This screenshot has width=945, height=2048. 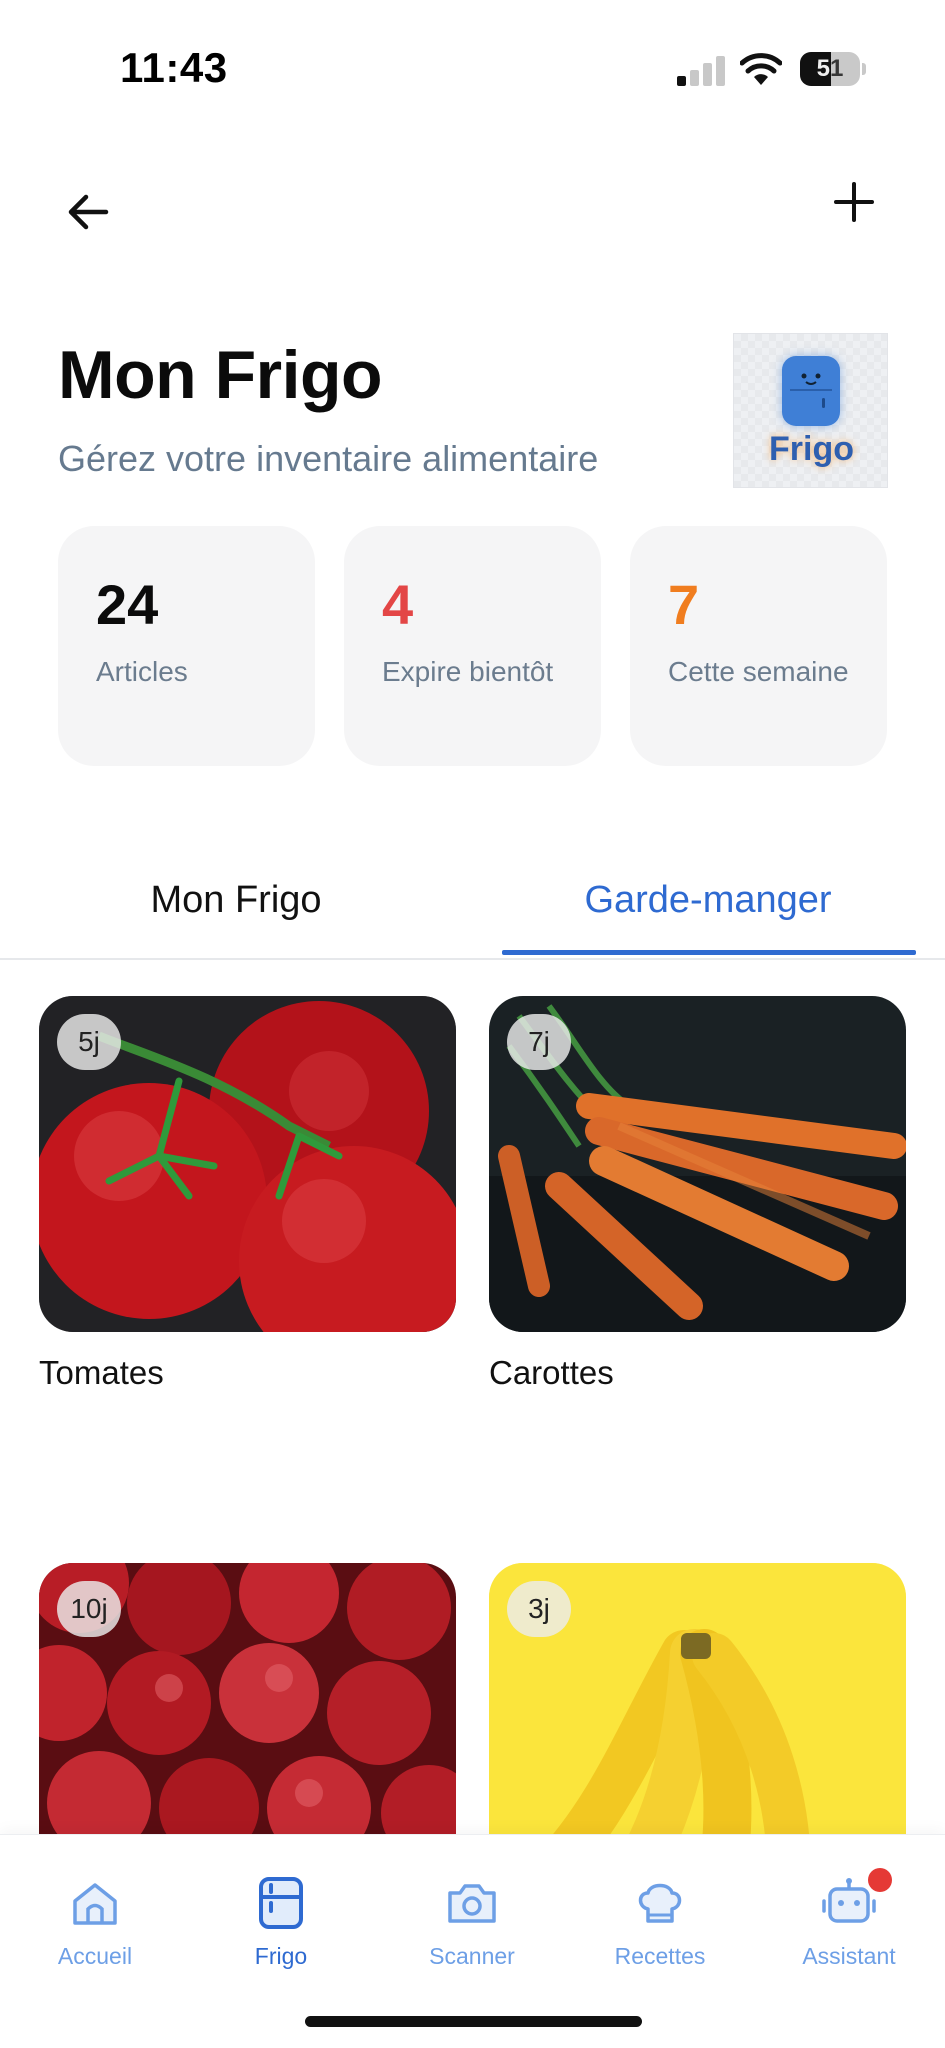 What do you see at coordinates (472, 70) in the screenshot?
I see `status-bar: 11:43 51` at bounding box center [472, 70].